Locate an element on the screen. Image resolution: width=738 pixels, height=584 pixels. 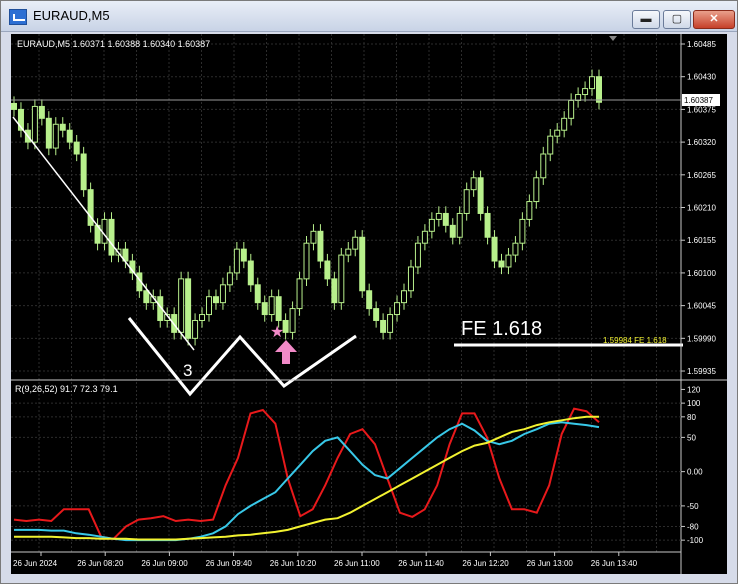
indicator-tick-label: 100 is located at coordinates (694, 403).